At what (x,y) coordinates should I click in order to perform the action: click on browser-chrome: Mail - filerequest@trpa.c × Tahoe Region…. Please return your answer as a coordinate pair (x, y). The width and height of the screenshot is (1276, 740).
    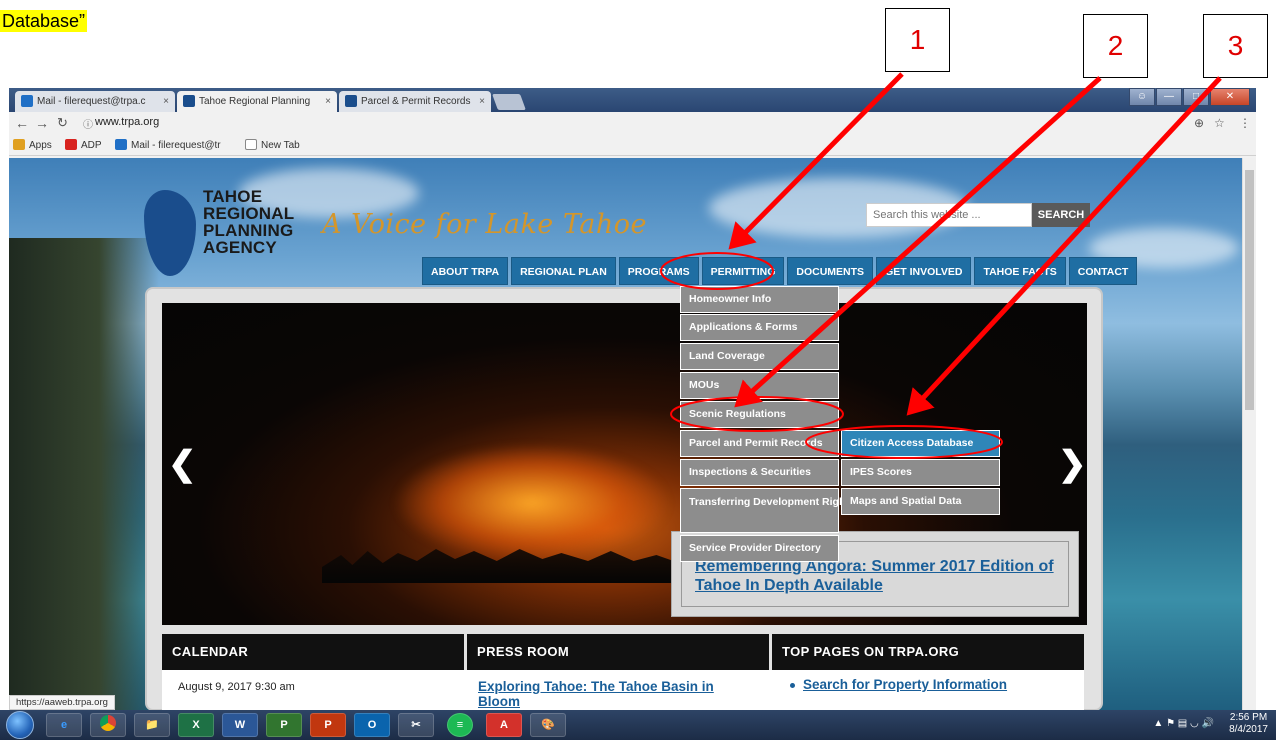
    Looking at the image, I should click on (632, 123).